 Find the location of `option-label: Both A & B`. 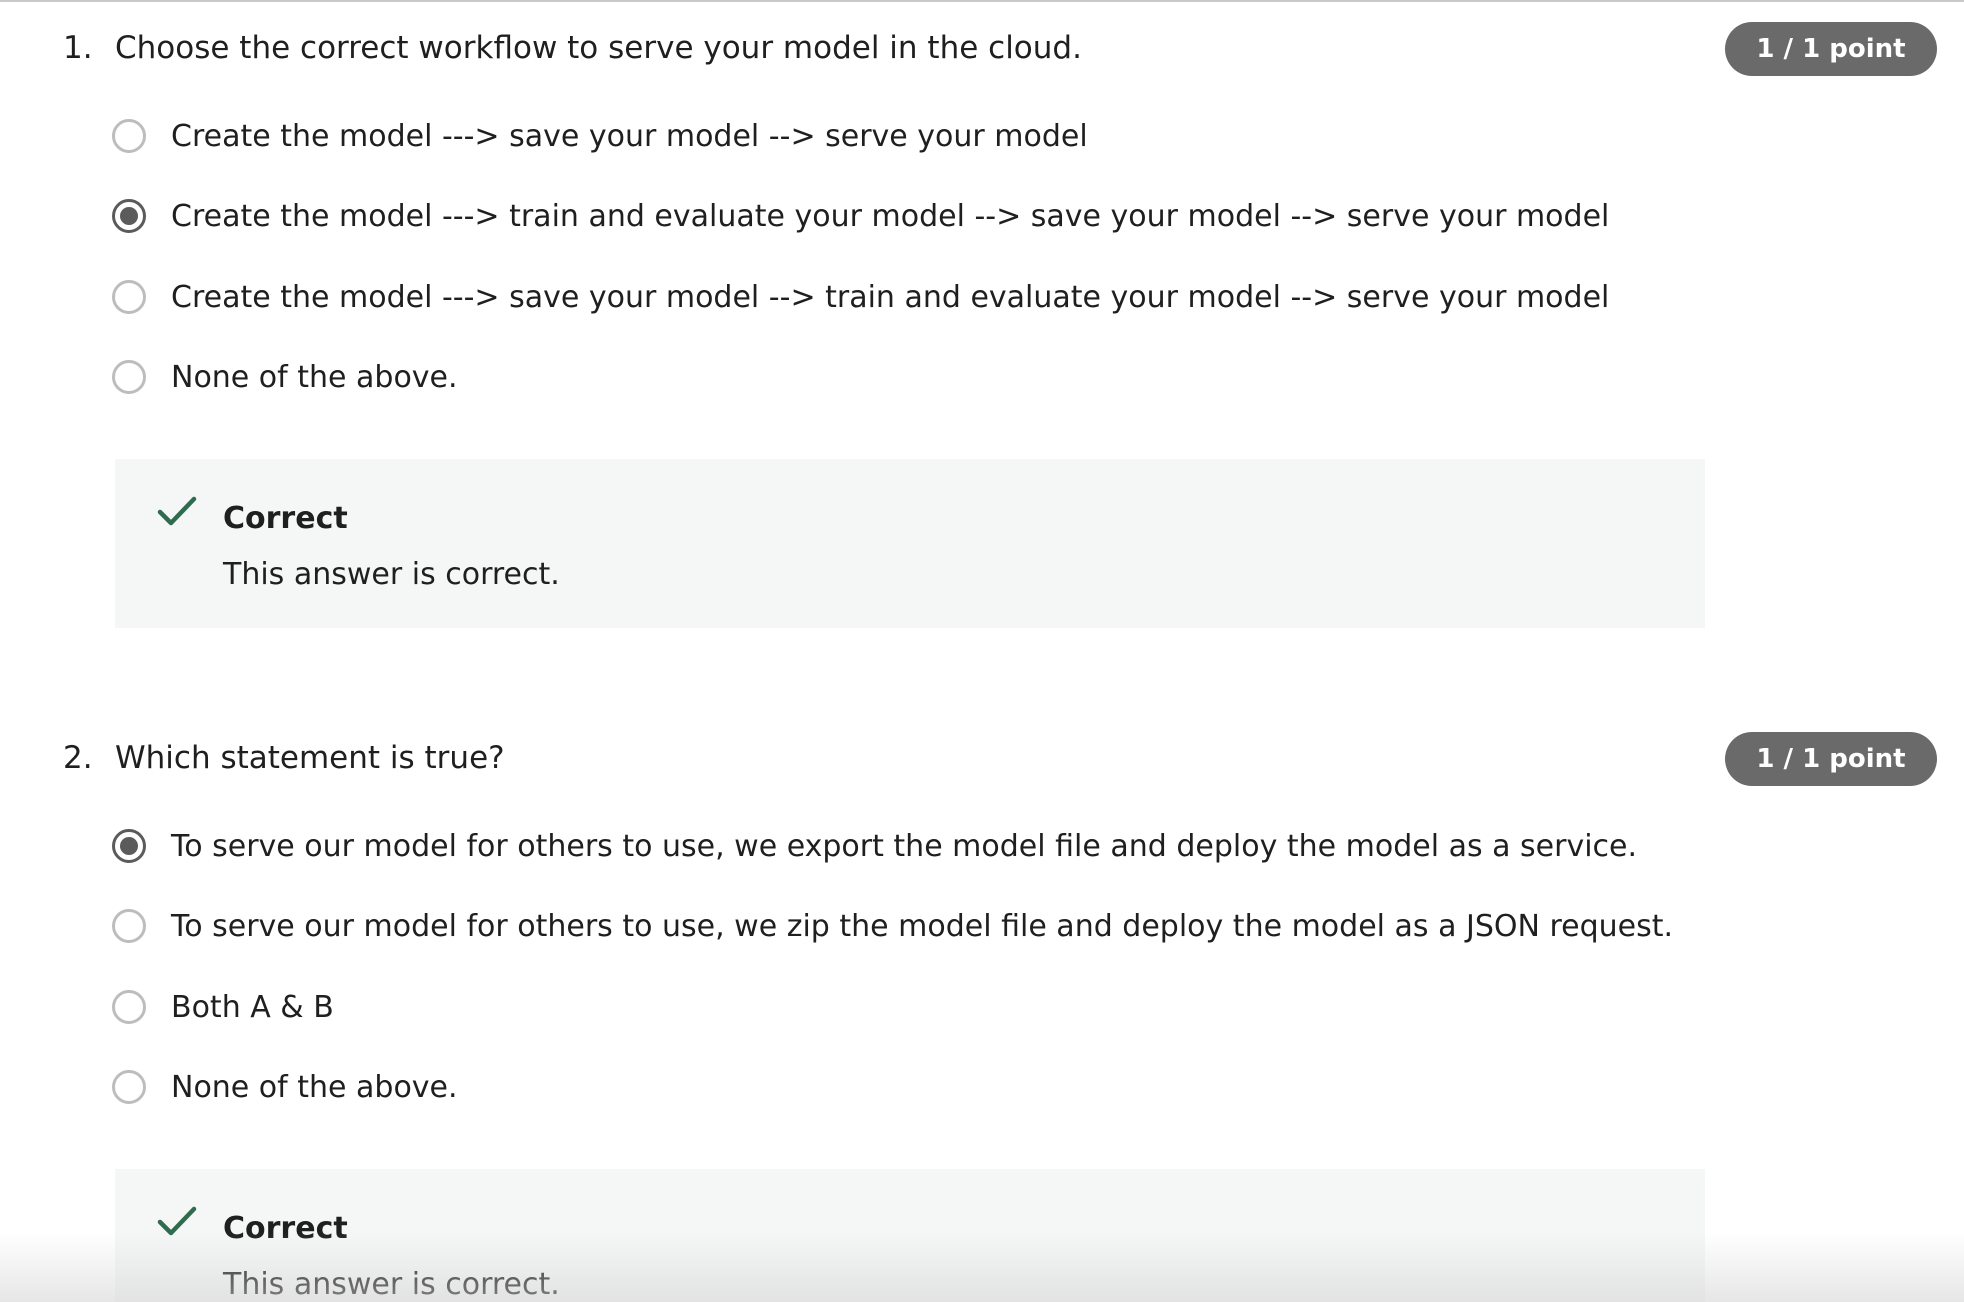

option-label: Both A & B is located at coordinates (252, 1007).